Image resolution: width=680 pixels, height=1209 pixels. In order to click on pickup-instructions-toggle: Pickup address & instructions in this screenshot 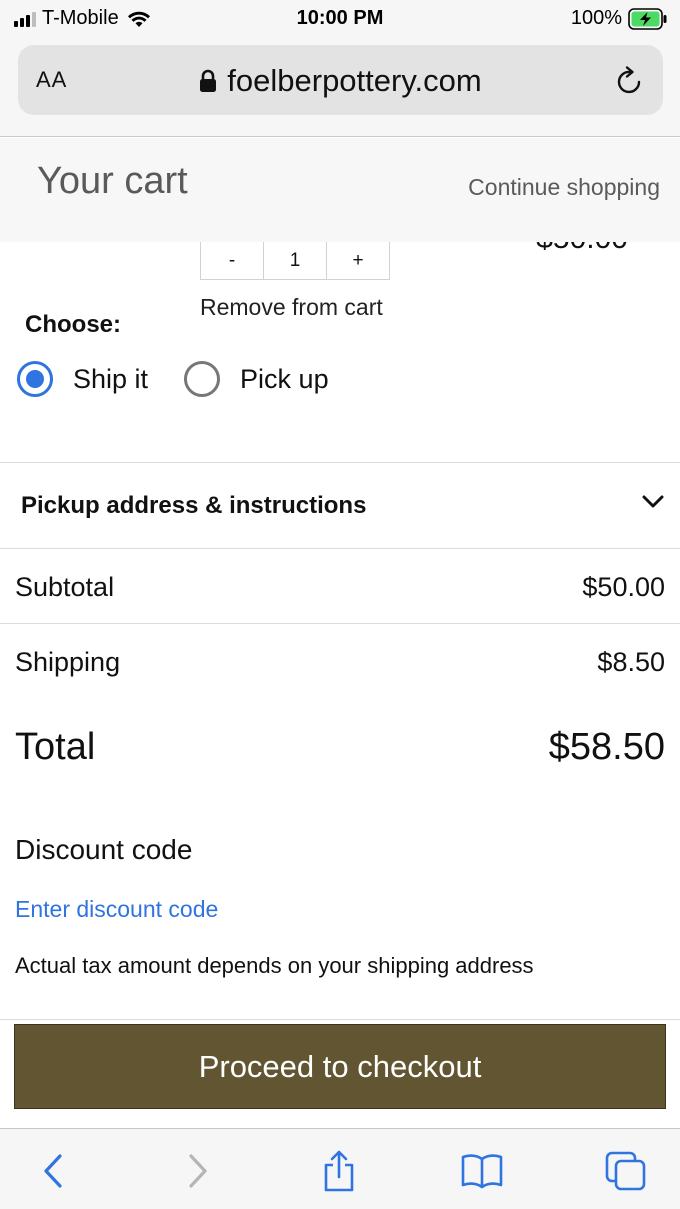, I will do `click(340, 506)`.